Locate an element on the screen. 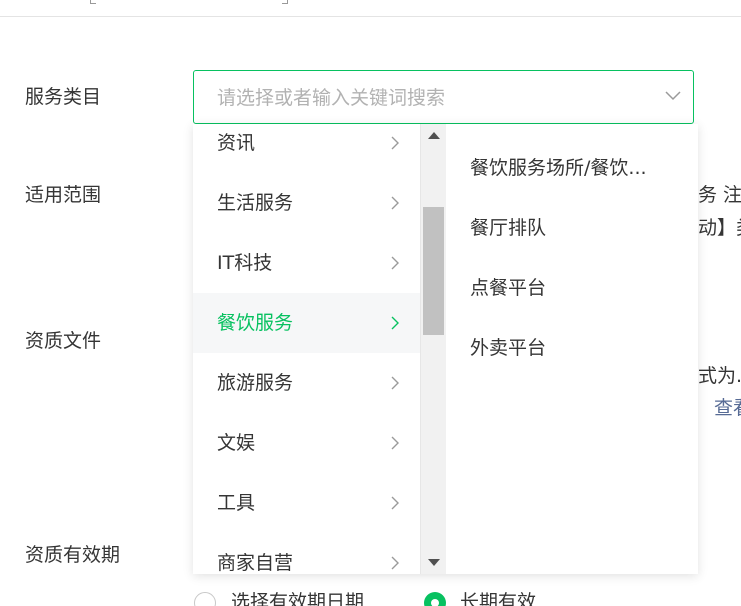  category-item-merchant-owned: 商家自营 is located at coordinates (306, 553).